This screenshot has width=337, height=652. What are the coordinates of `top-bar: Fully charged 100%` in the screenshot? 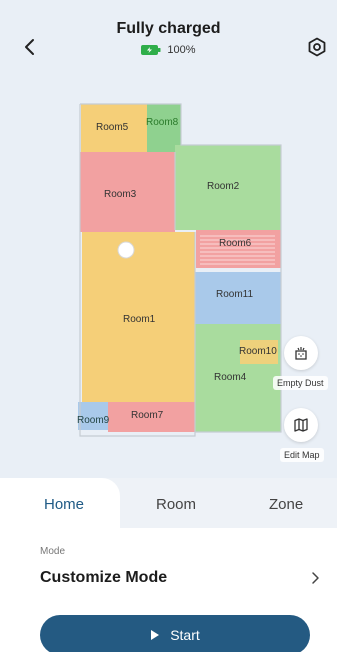 It's located at (168, 40).